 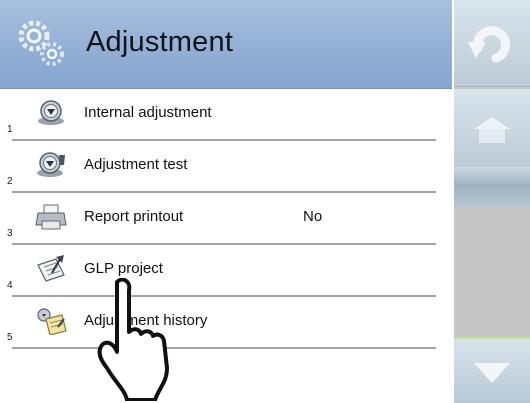 What do you see at coordinates (226, 219) in the screenshot?
I see `menu-item-report-printout: Report printout No 3` at bounding box center [226, 219].